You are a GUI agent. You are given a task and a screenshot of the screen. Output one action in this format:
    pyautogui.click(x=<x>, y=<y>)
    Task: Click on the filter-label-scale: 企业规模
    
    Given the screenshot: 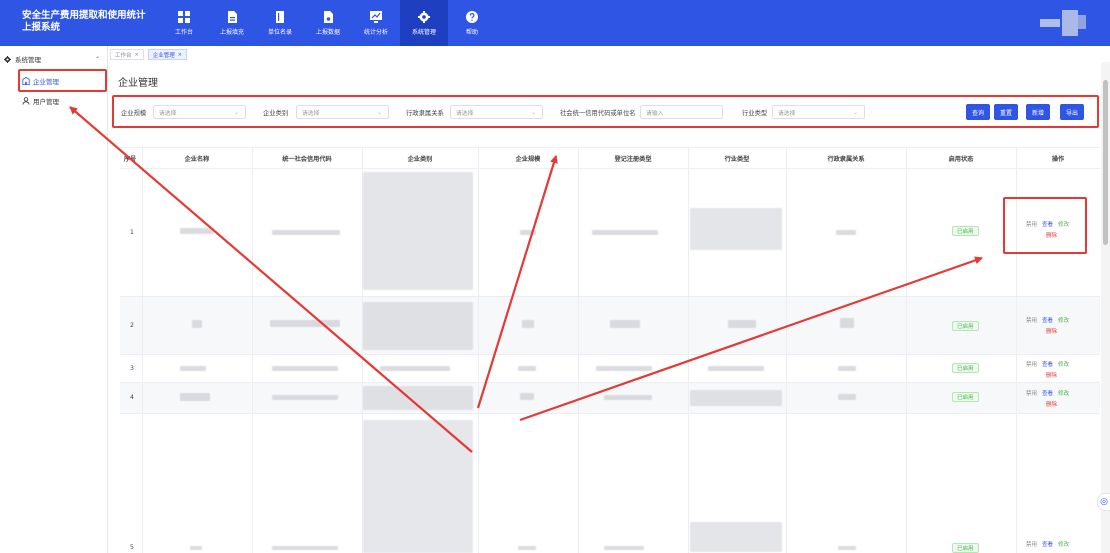 What is the action you would take?
    pyautogui.click(x=134, y=113)
    